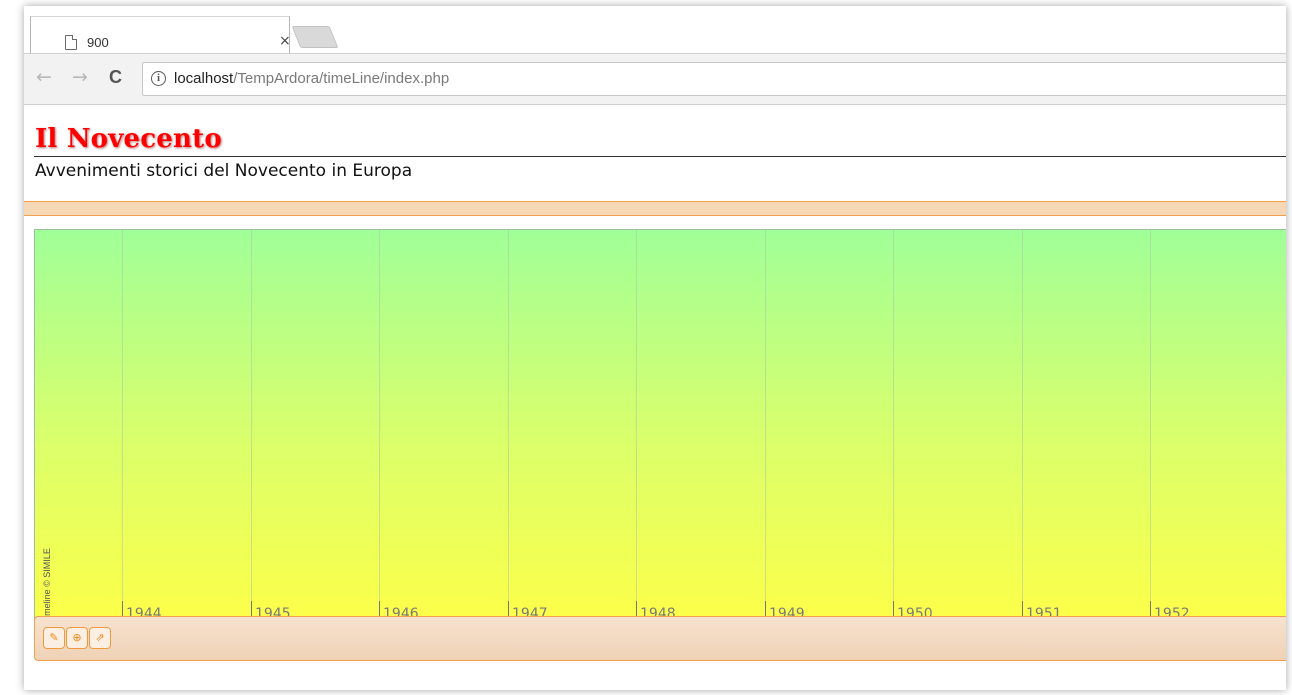 The width and height of the screenshot is (1292, 695). I want to click on external-link-icon: ⇗, so click(100, 638).